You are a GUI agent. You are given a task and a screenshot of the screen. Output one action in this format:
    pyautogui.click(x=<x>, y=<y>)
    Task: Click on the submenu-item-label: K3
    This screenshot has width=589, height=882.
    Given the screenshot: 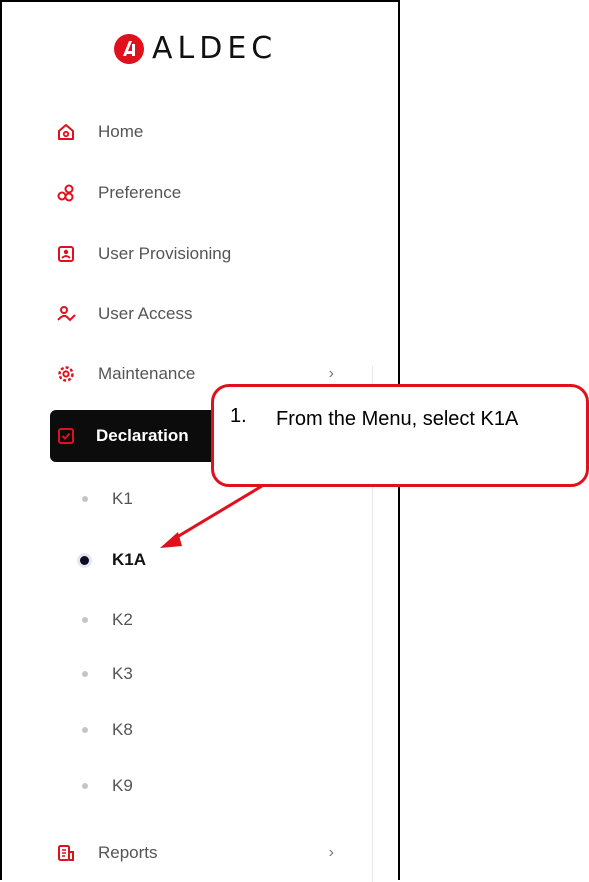 What is the action you would take?
    pyautogui.click(x=122, y=673)
    